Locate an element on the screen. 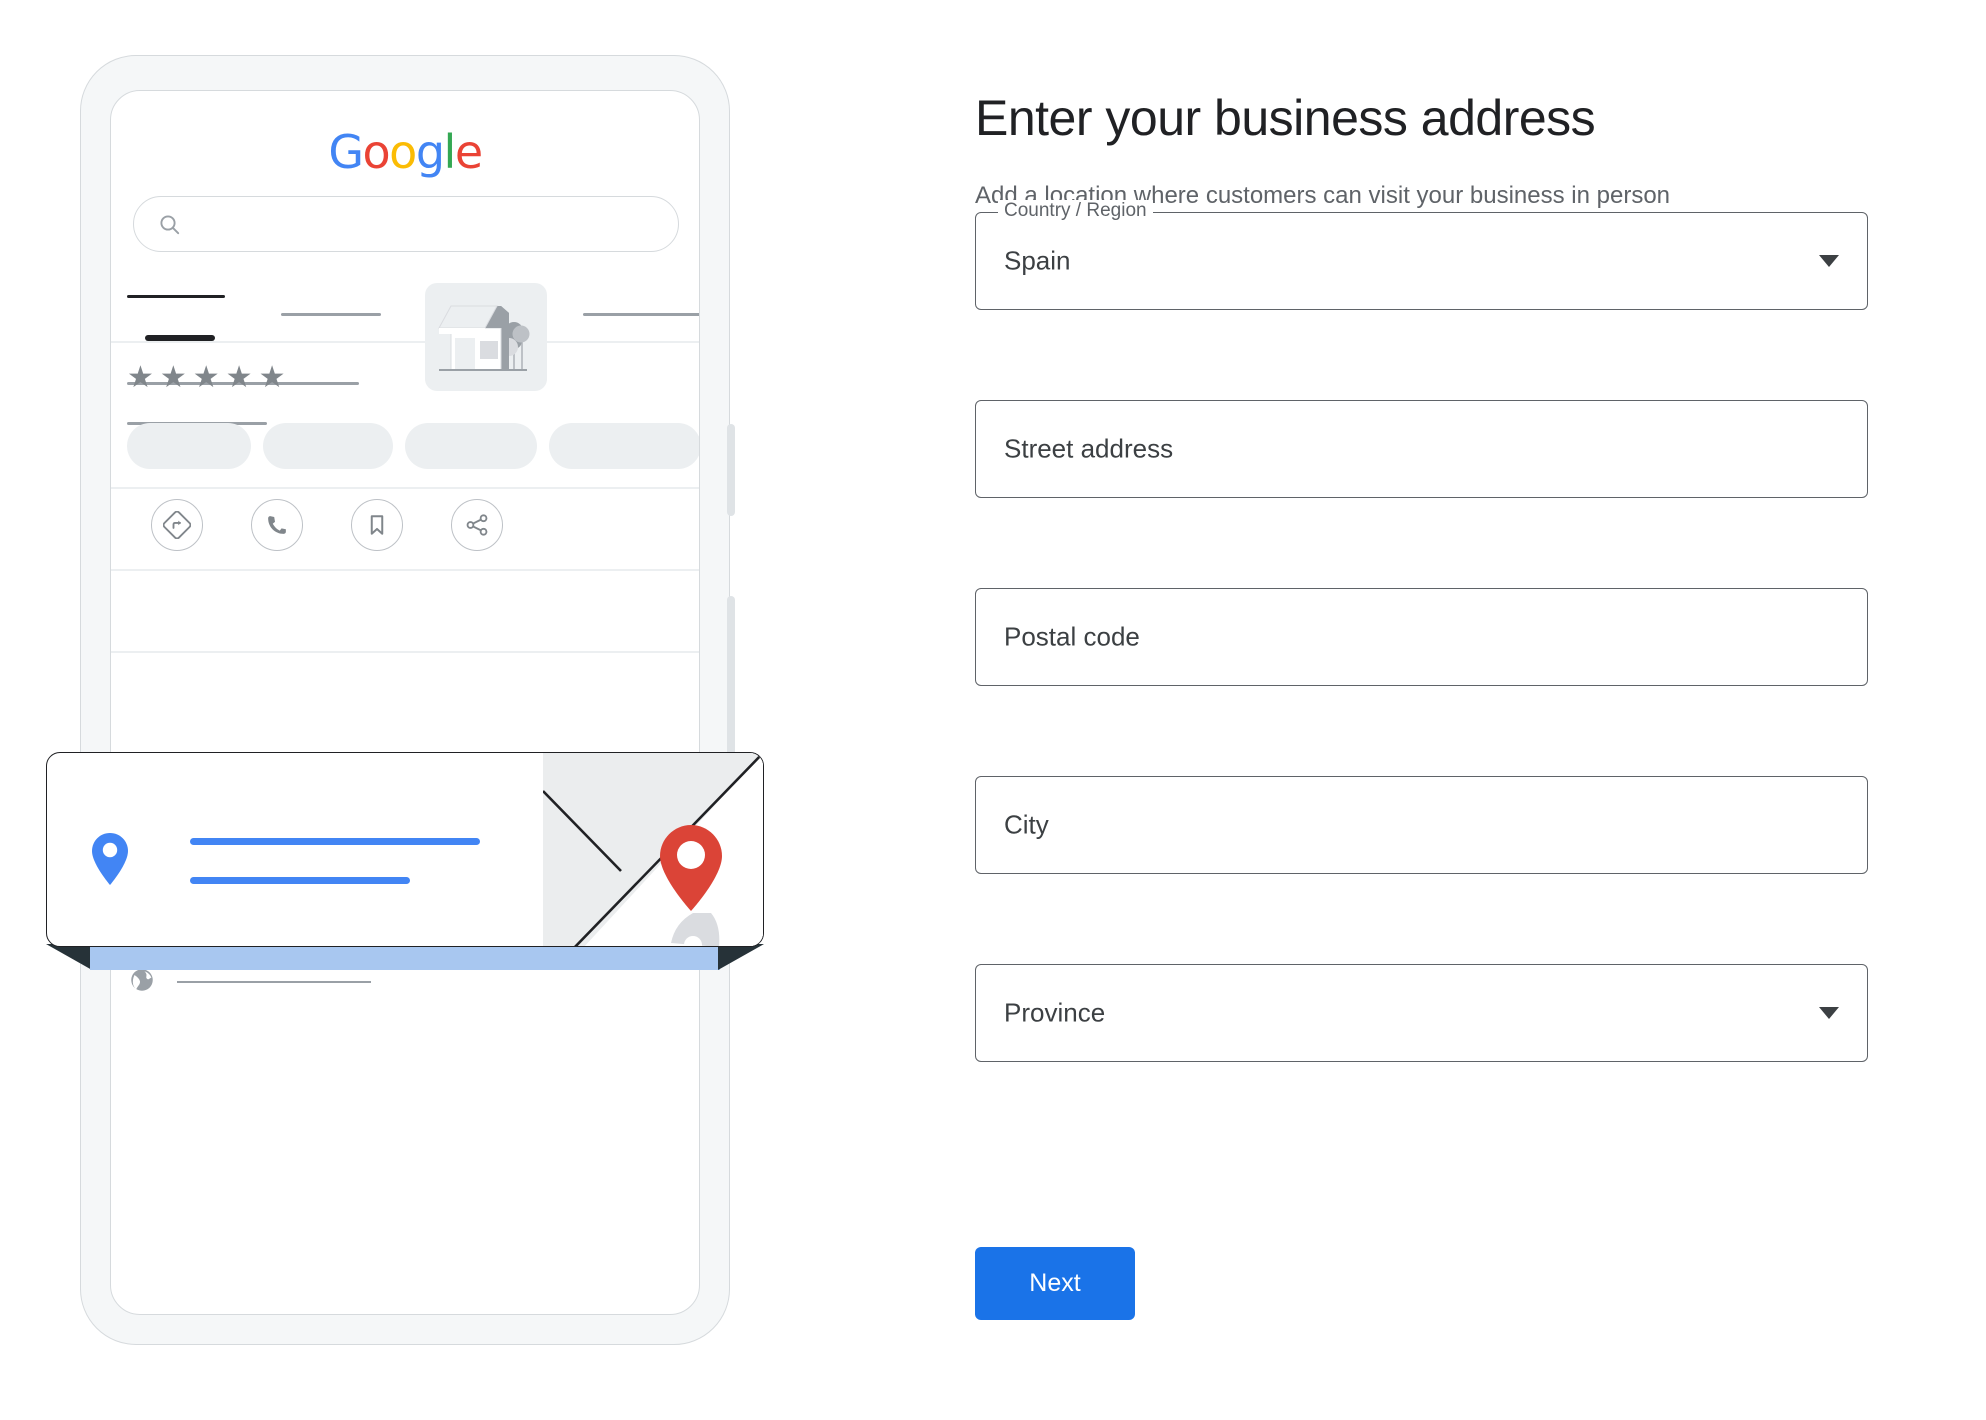 The height and width of the screenshot is (1420, 1986). logo-letter-l: l is located at coordinates (450, 152).